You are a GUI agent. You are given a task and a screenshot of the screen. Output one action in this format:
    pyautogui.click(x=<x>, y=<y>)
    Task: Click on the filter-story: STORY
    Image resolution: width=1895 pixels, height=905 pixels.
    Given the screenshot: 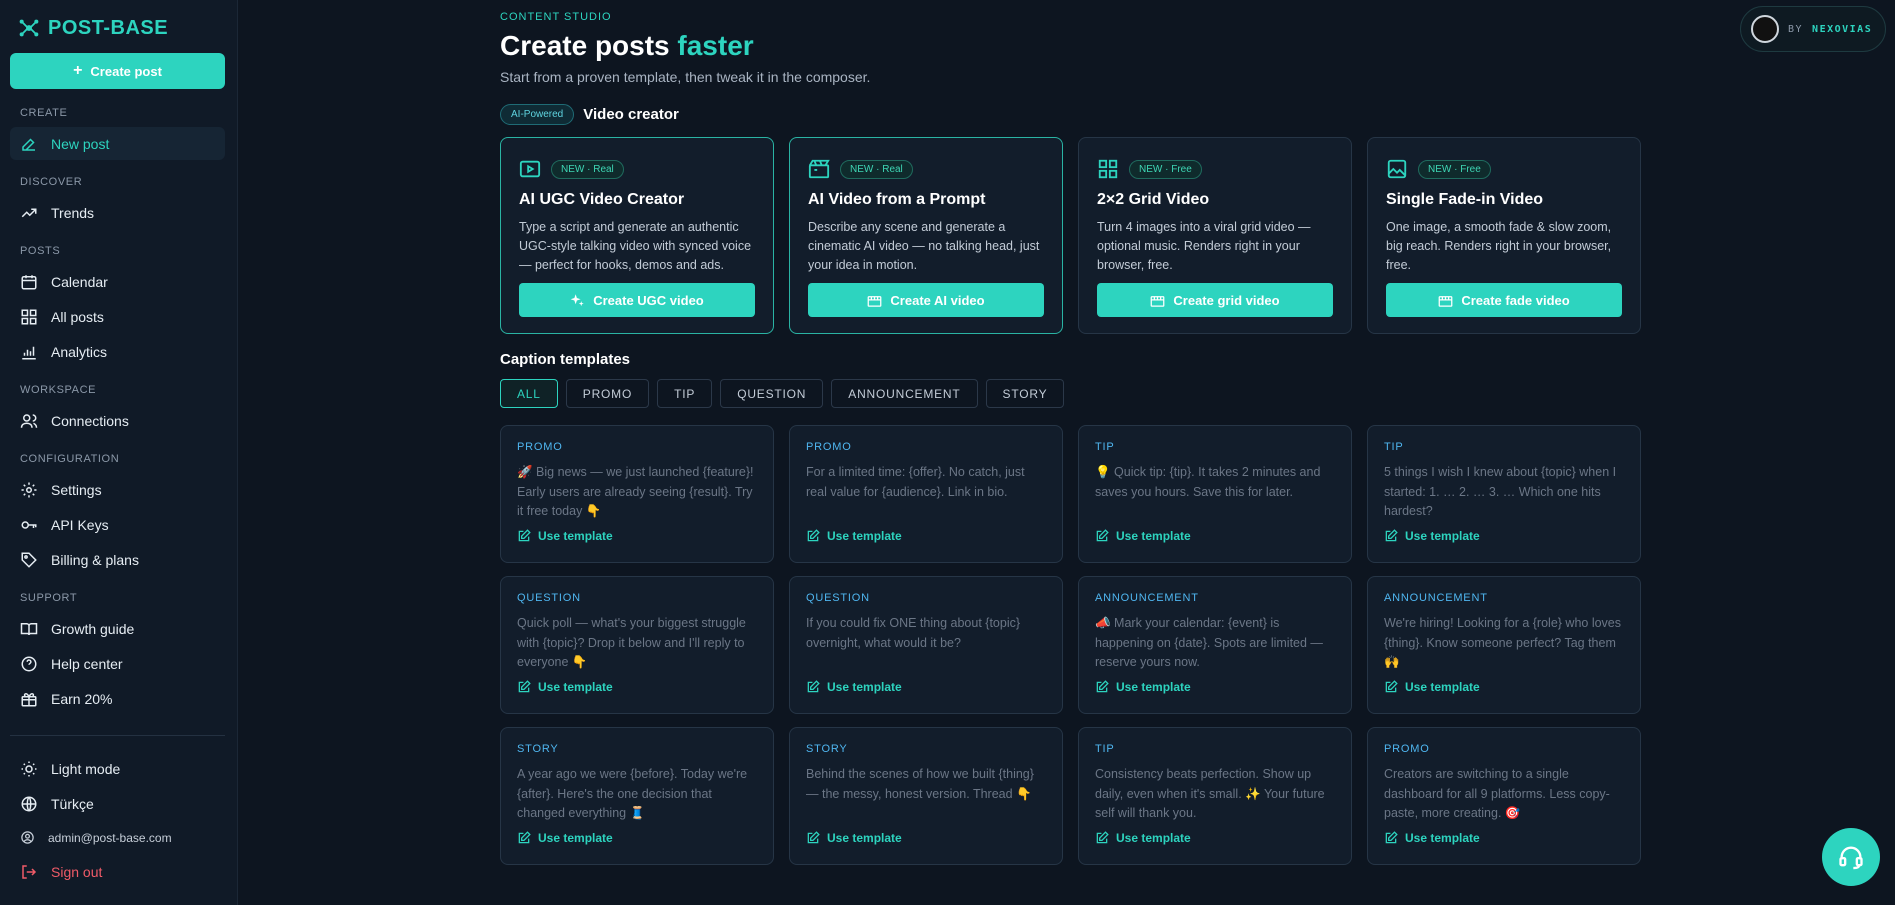 What is the action you would take?
    pyautogui.click(x=1025, y=393)
    